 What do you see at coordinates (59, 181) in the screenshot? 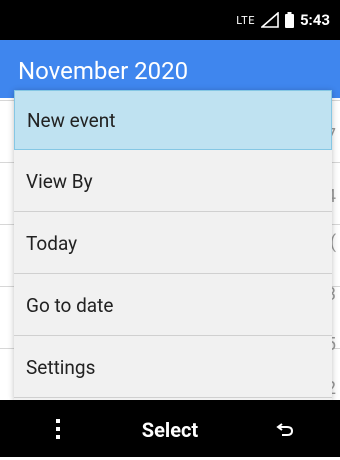
I see `menu-item-label: View By` at bounding box center [59, 181].